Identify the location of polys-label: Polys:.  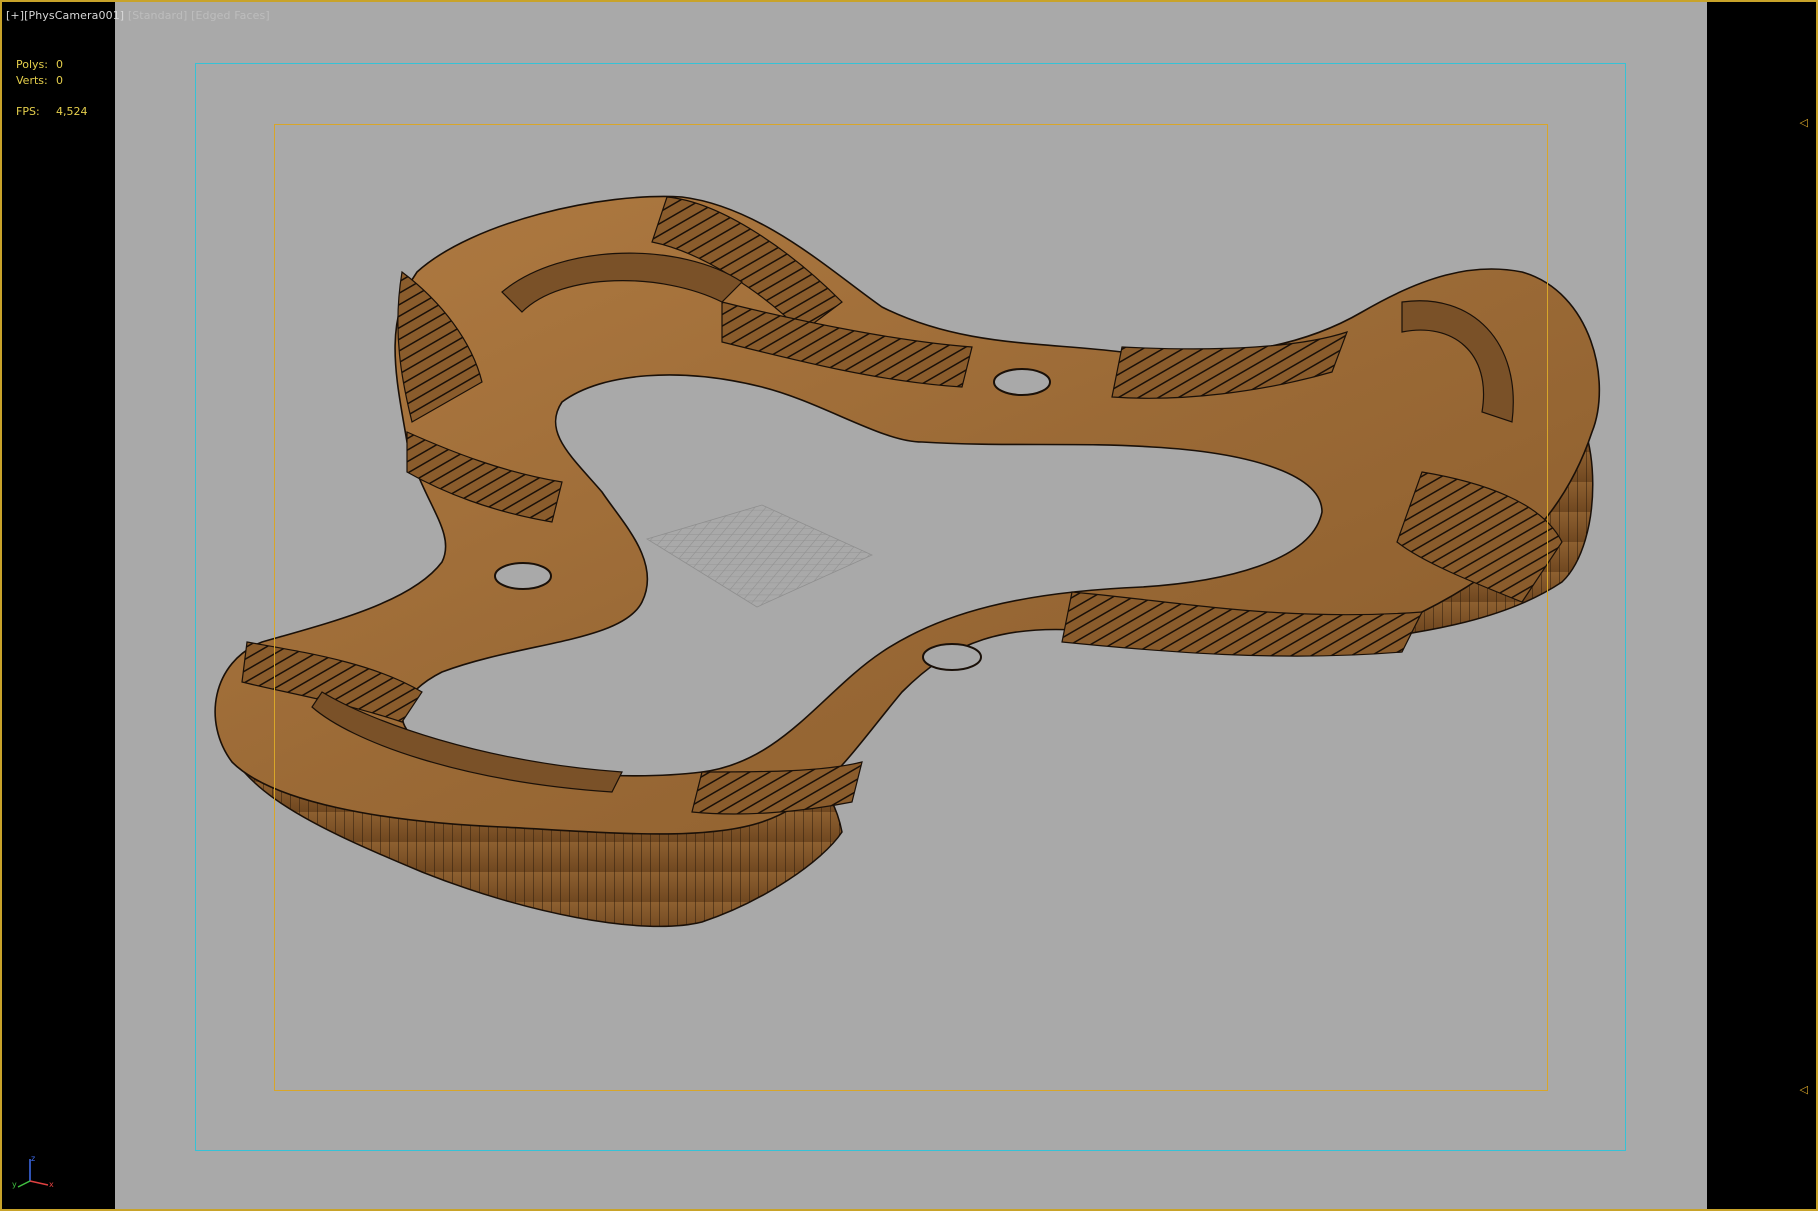
(32, 64).